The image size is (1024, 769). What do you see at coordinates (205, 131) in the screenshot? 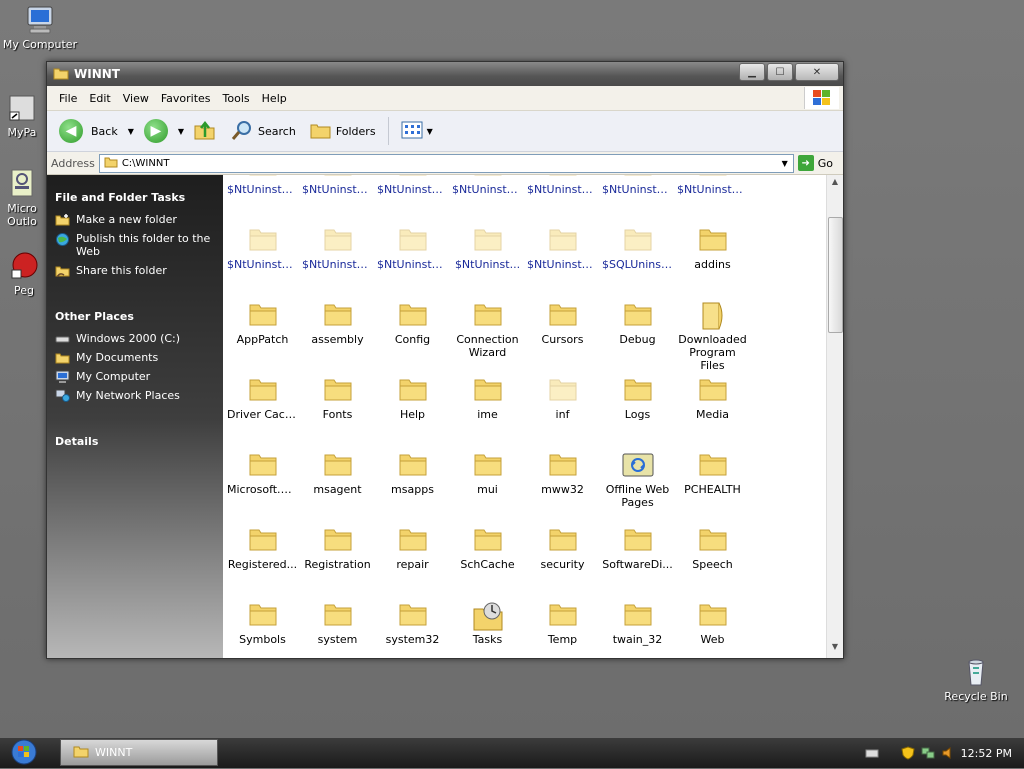
I see `up-folder-button` at bounding box center [205, 131].